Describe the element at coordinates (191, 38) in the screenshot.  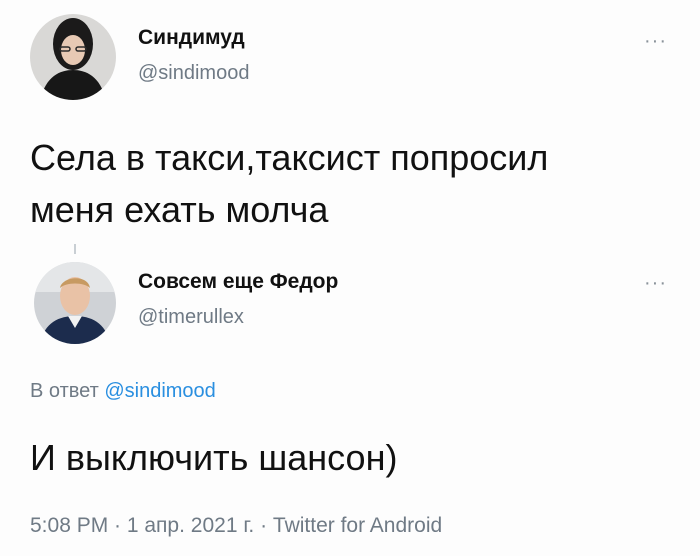
I see `display-name: Синдимуд` at that location.